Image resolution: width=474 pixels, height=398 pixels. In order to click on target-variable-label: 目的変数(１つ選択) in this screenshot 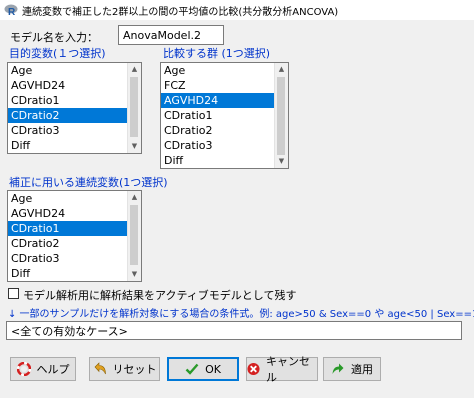, I will do `click(57, 53)`.